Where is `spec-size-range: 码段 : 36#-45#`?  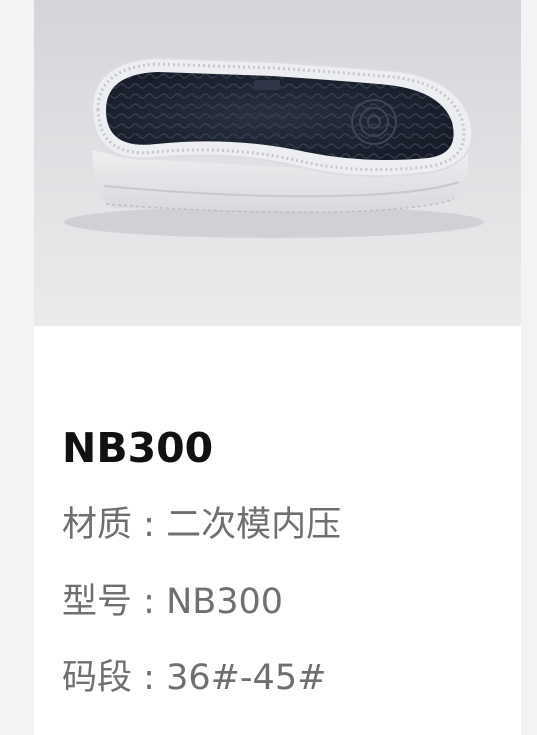 spec-size-range: 码段 : 36#-45# is located at coordinates (194, 678).